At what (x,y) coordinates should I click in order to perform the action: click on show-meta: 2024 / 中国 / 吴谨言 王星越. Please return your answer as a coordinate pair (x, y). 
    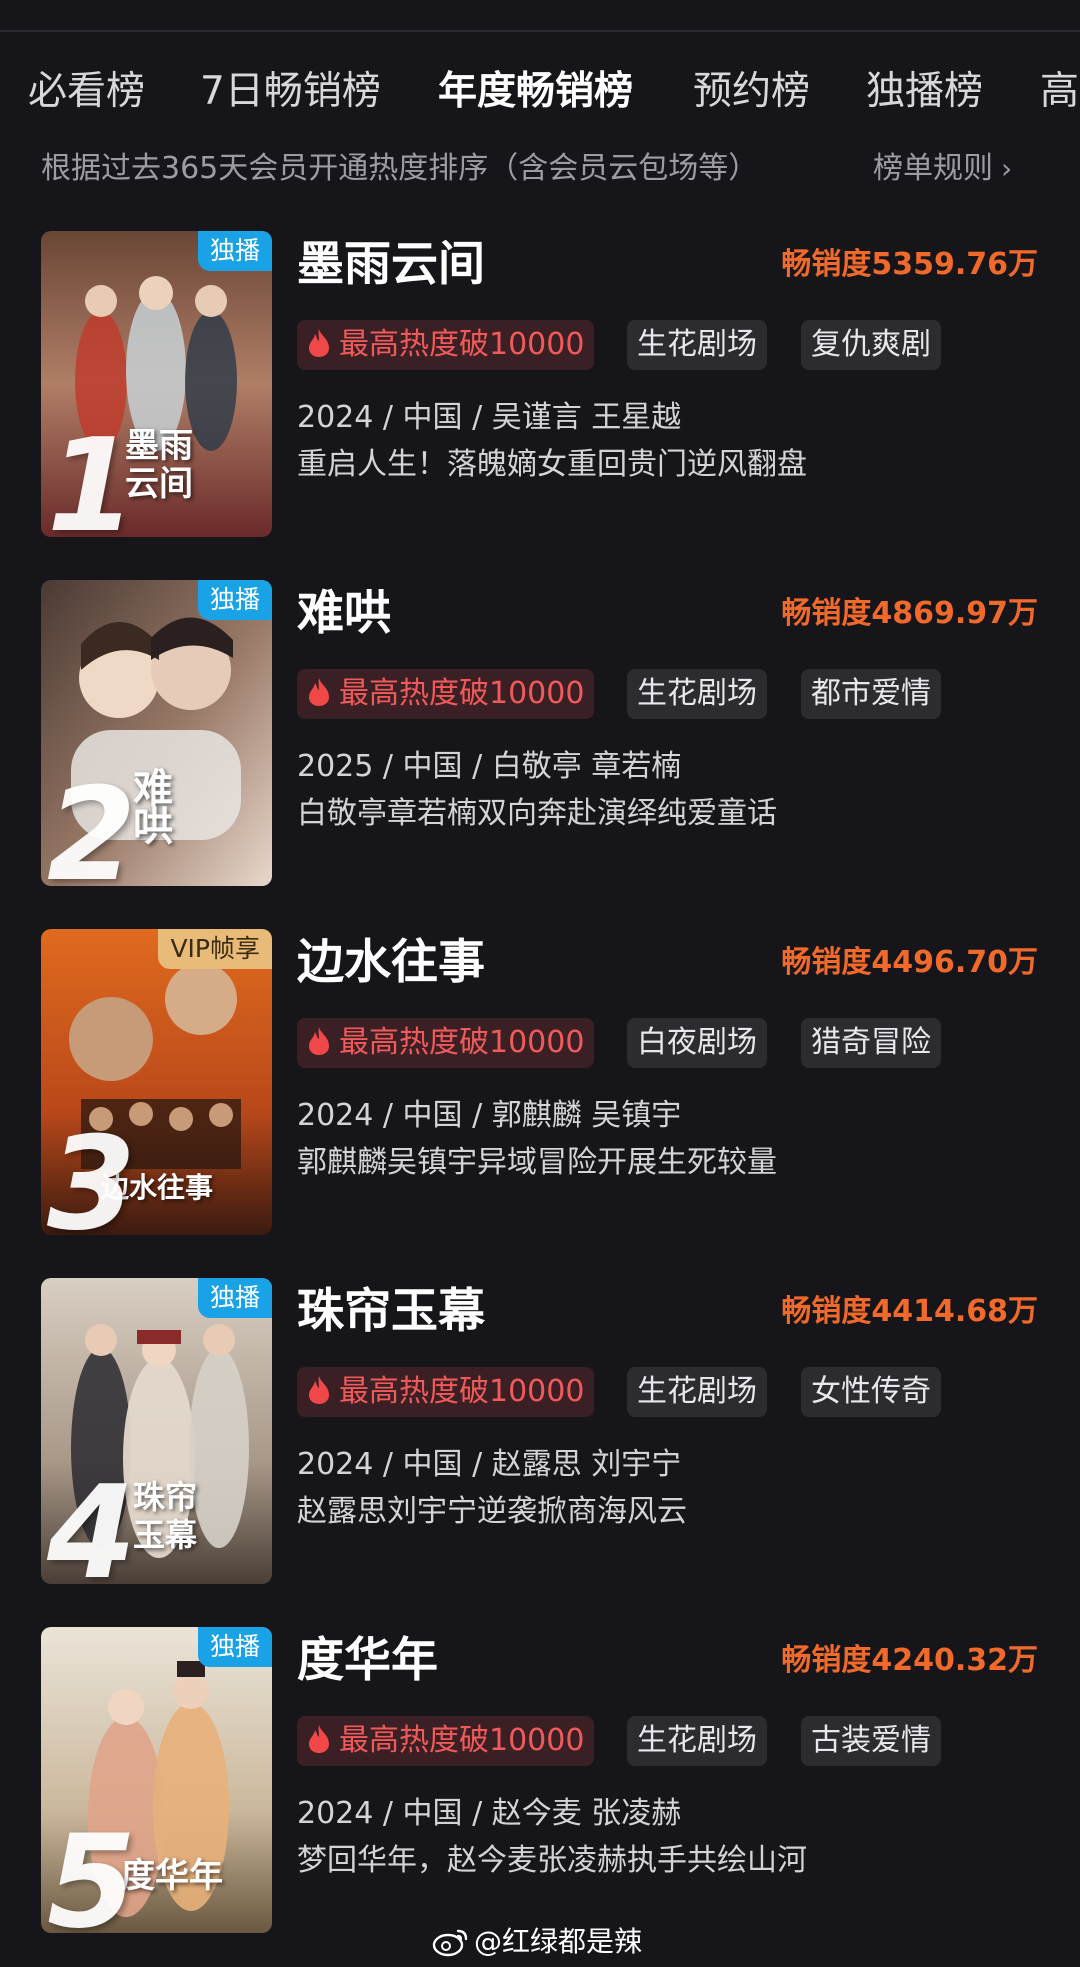
    Looking at the image, I should click on (489, 417).